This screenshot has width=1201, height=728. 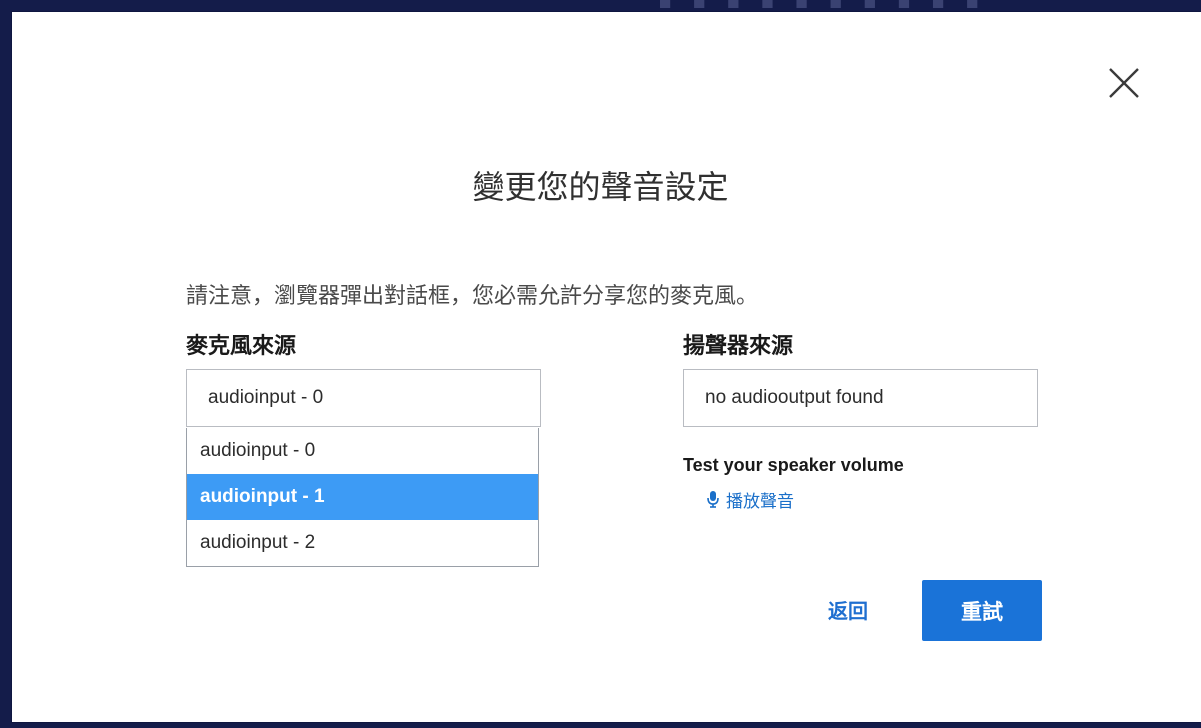 I want to click on close-icon, so click(x=1124, y=83).